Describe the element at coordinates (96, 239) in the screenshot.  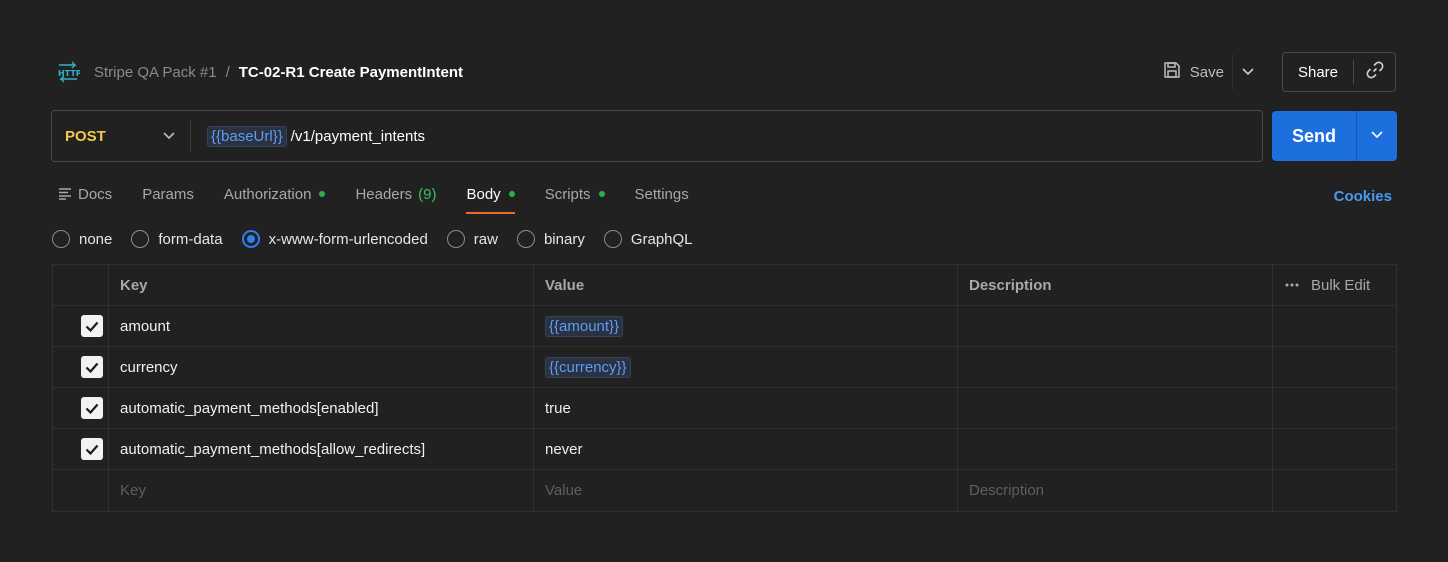
I see `radio-label: none` at that location.